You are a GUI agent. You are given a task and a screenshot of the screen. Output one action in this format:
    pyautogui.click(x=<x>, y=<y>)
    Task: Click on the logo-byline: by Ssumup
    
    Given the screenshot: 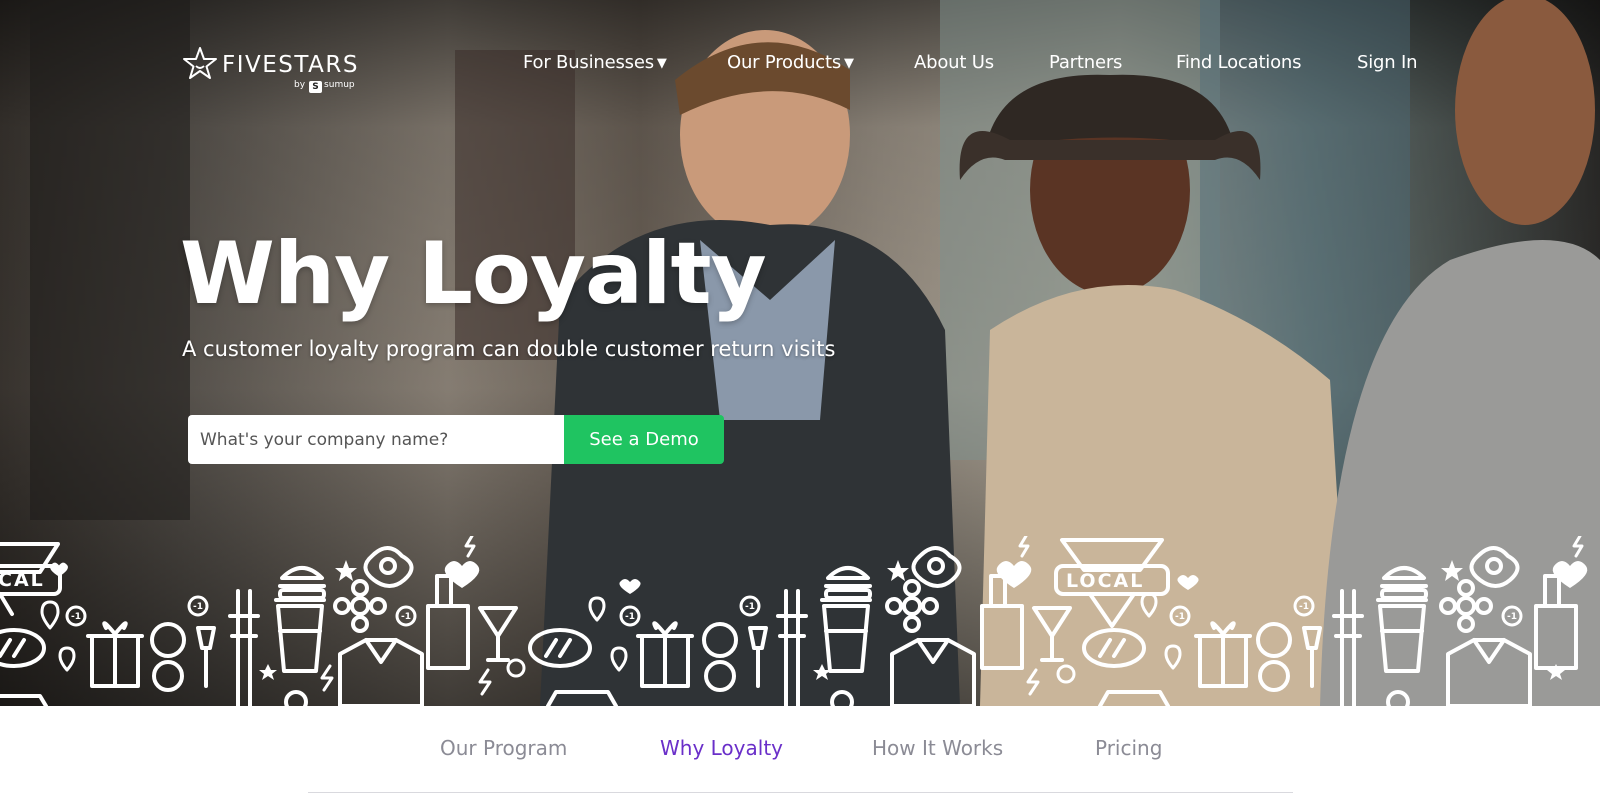 What is the action you would take?
    pyautogui.click(x=324, y=86)
    